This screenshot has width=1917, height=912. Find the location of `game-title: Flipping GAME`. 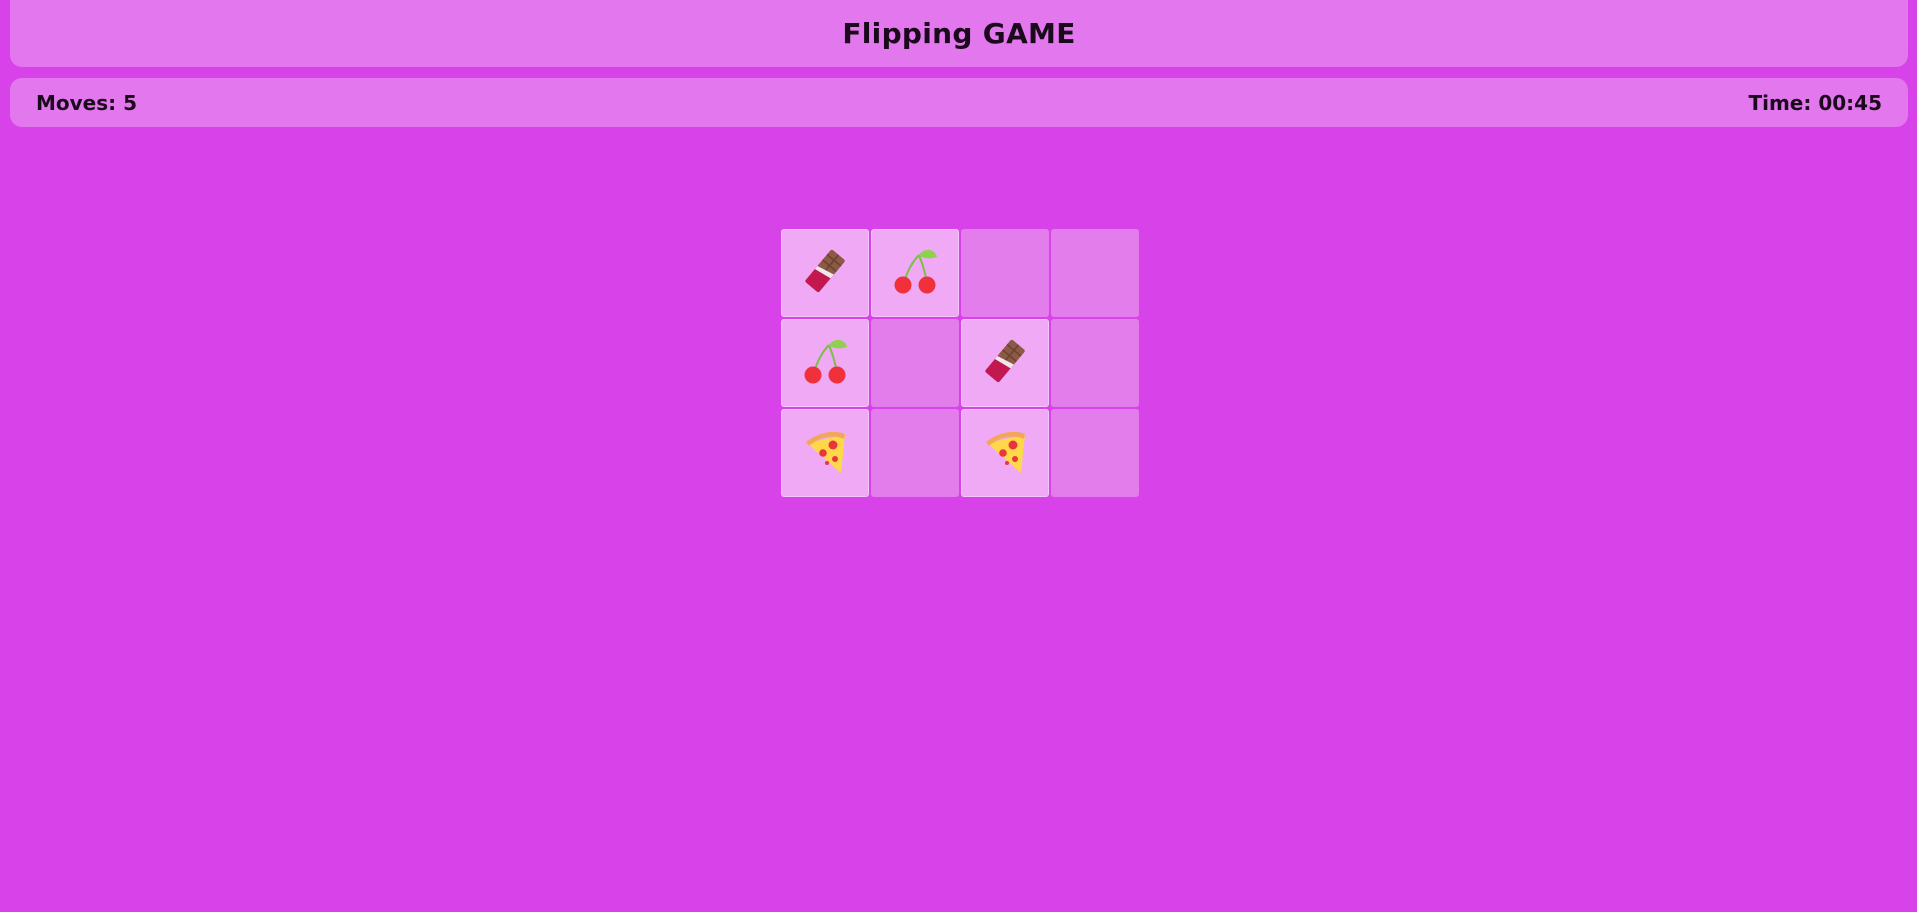

game-title: Flipping GAME is located at coordinates (959, 33).